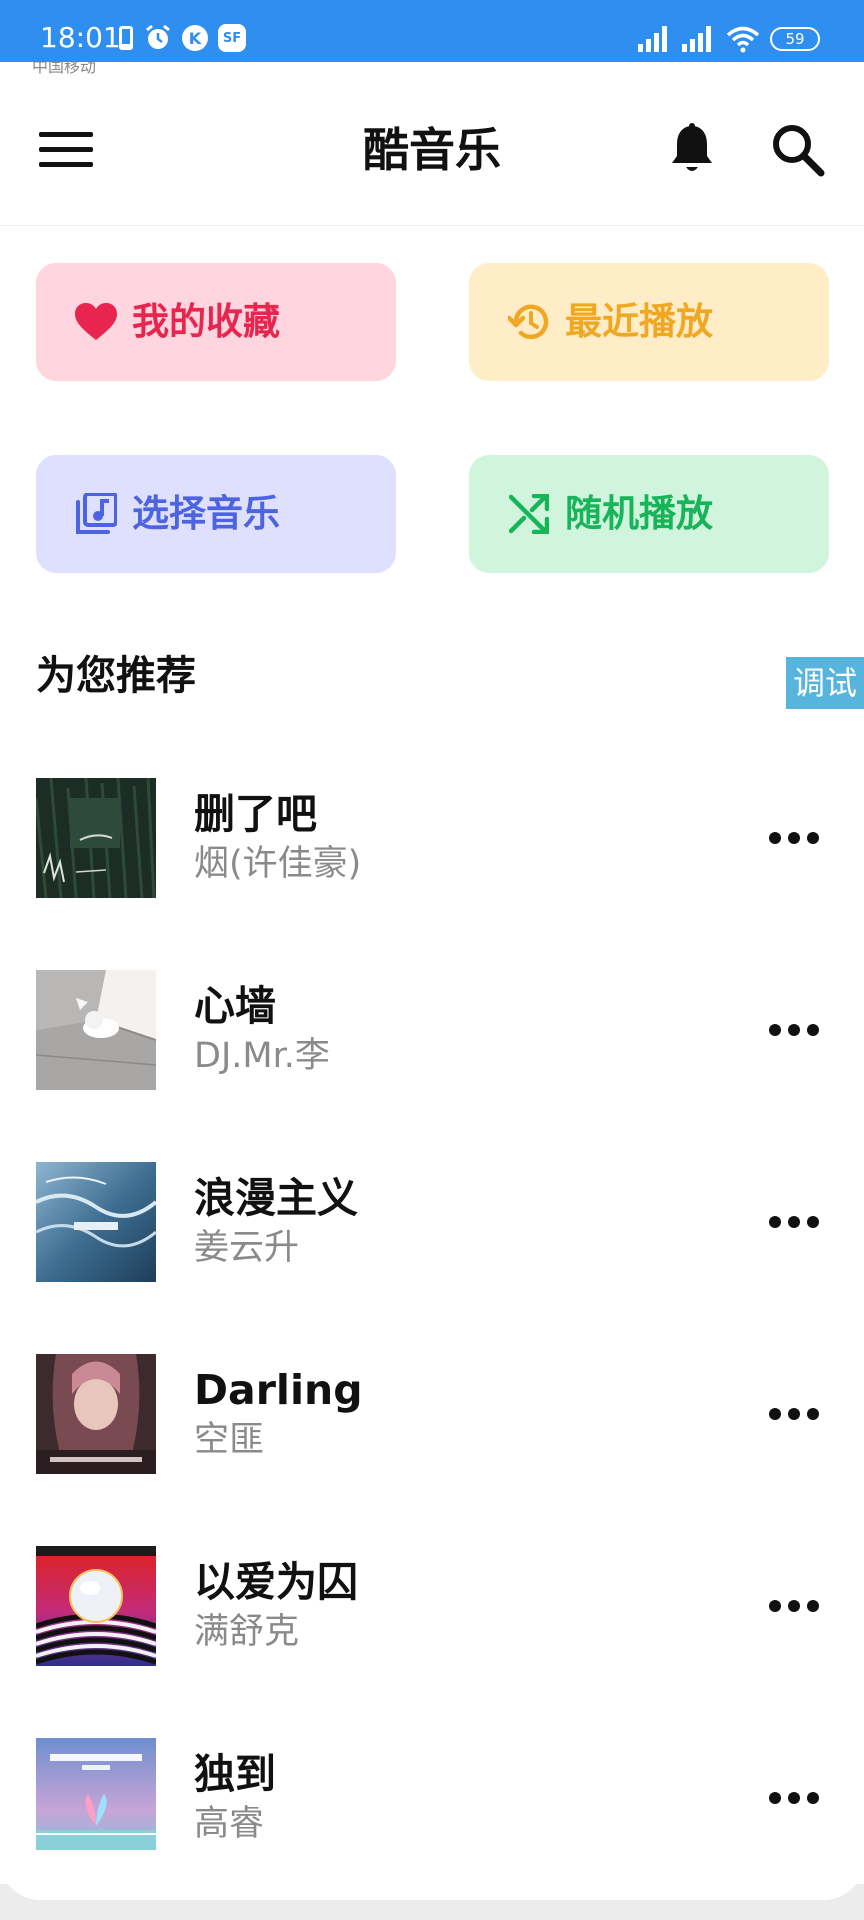 This screenshot has height=1920, width=864. Describe the element at coordinates (432, 31) in the screenshot. I see `status-bar: 18:01 K SF 59` at that location.